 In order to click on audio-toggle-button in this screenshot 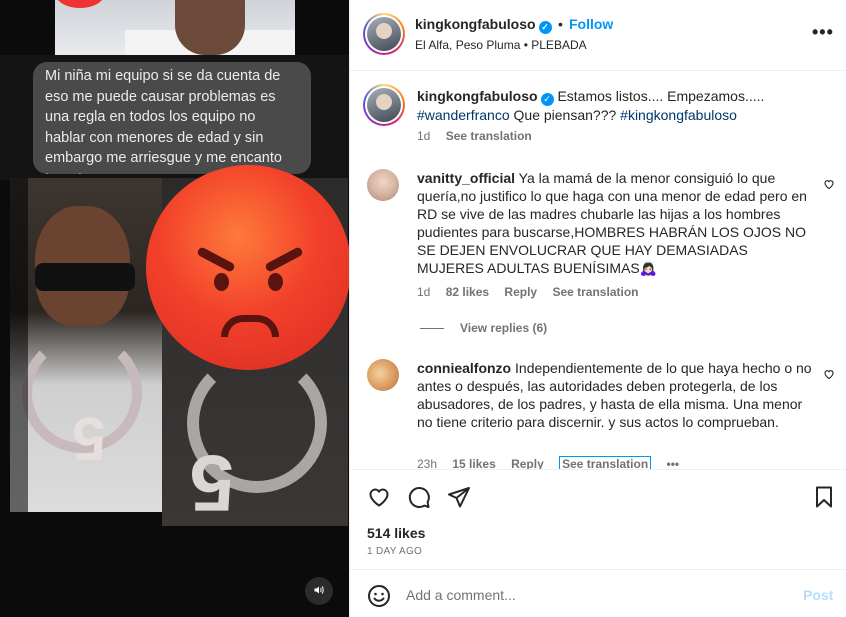, I will do `click(319, 591)`.